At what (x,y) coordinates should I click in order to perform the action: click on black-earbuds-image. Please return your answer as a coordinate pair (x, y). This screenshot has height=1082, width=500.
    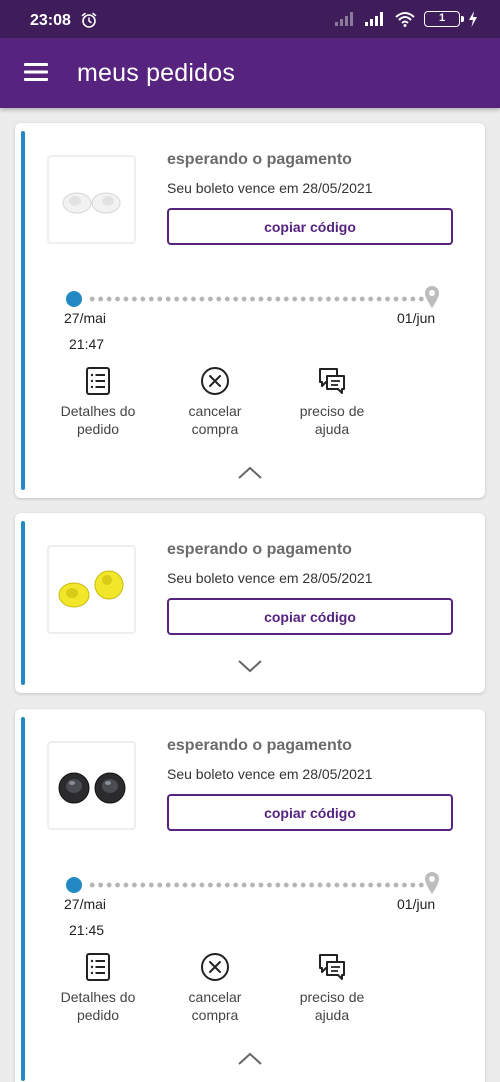
    Looking at the image, I should click on (92, 788).